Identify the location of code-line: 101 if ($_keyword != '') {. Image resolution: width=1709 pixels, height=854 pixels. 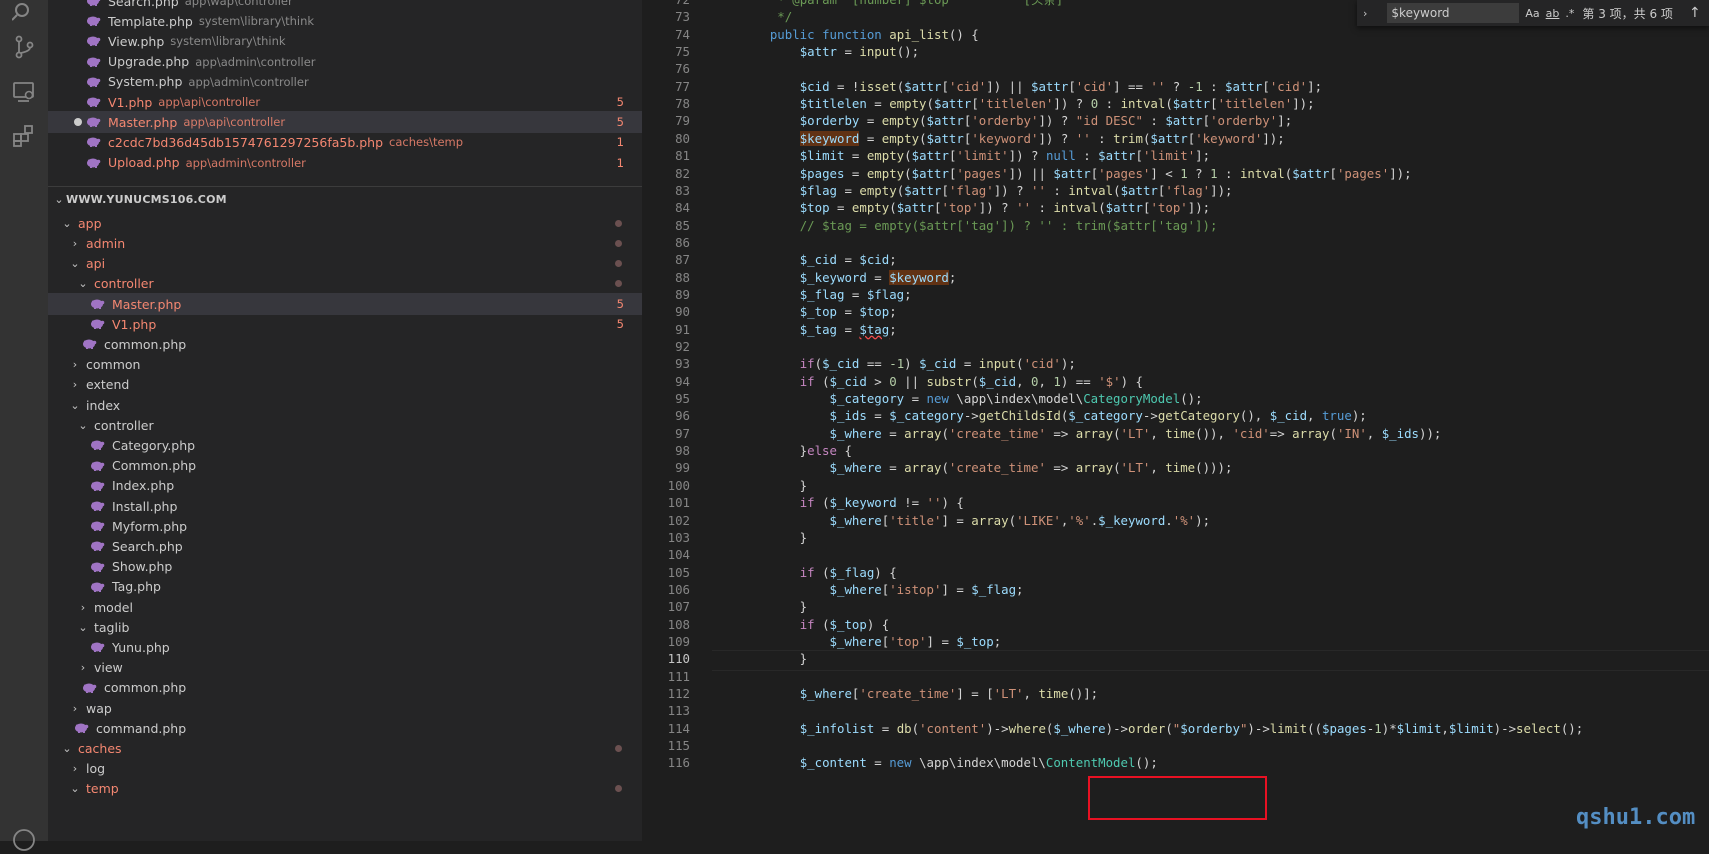
(1175, 502).